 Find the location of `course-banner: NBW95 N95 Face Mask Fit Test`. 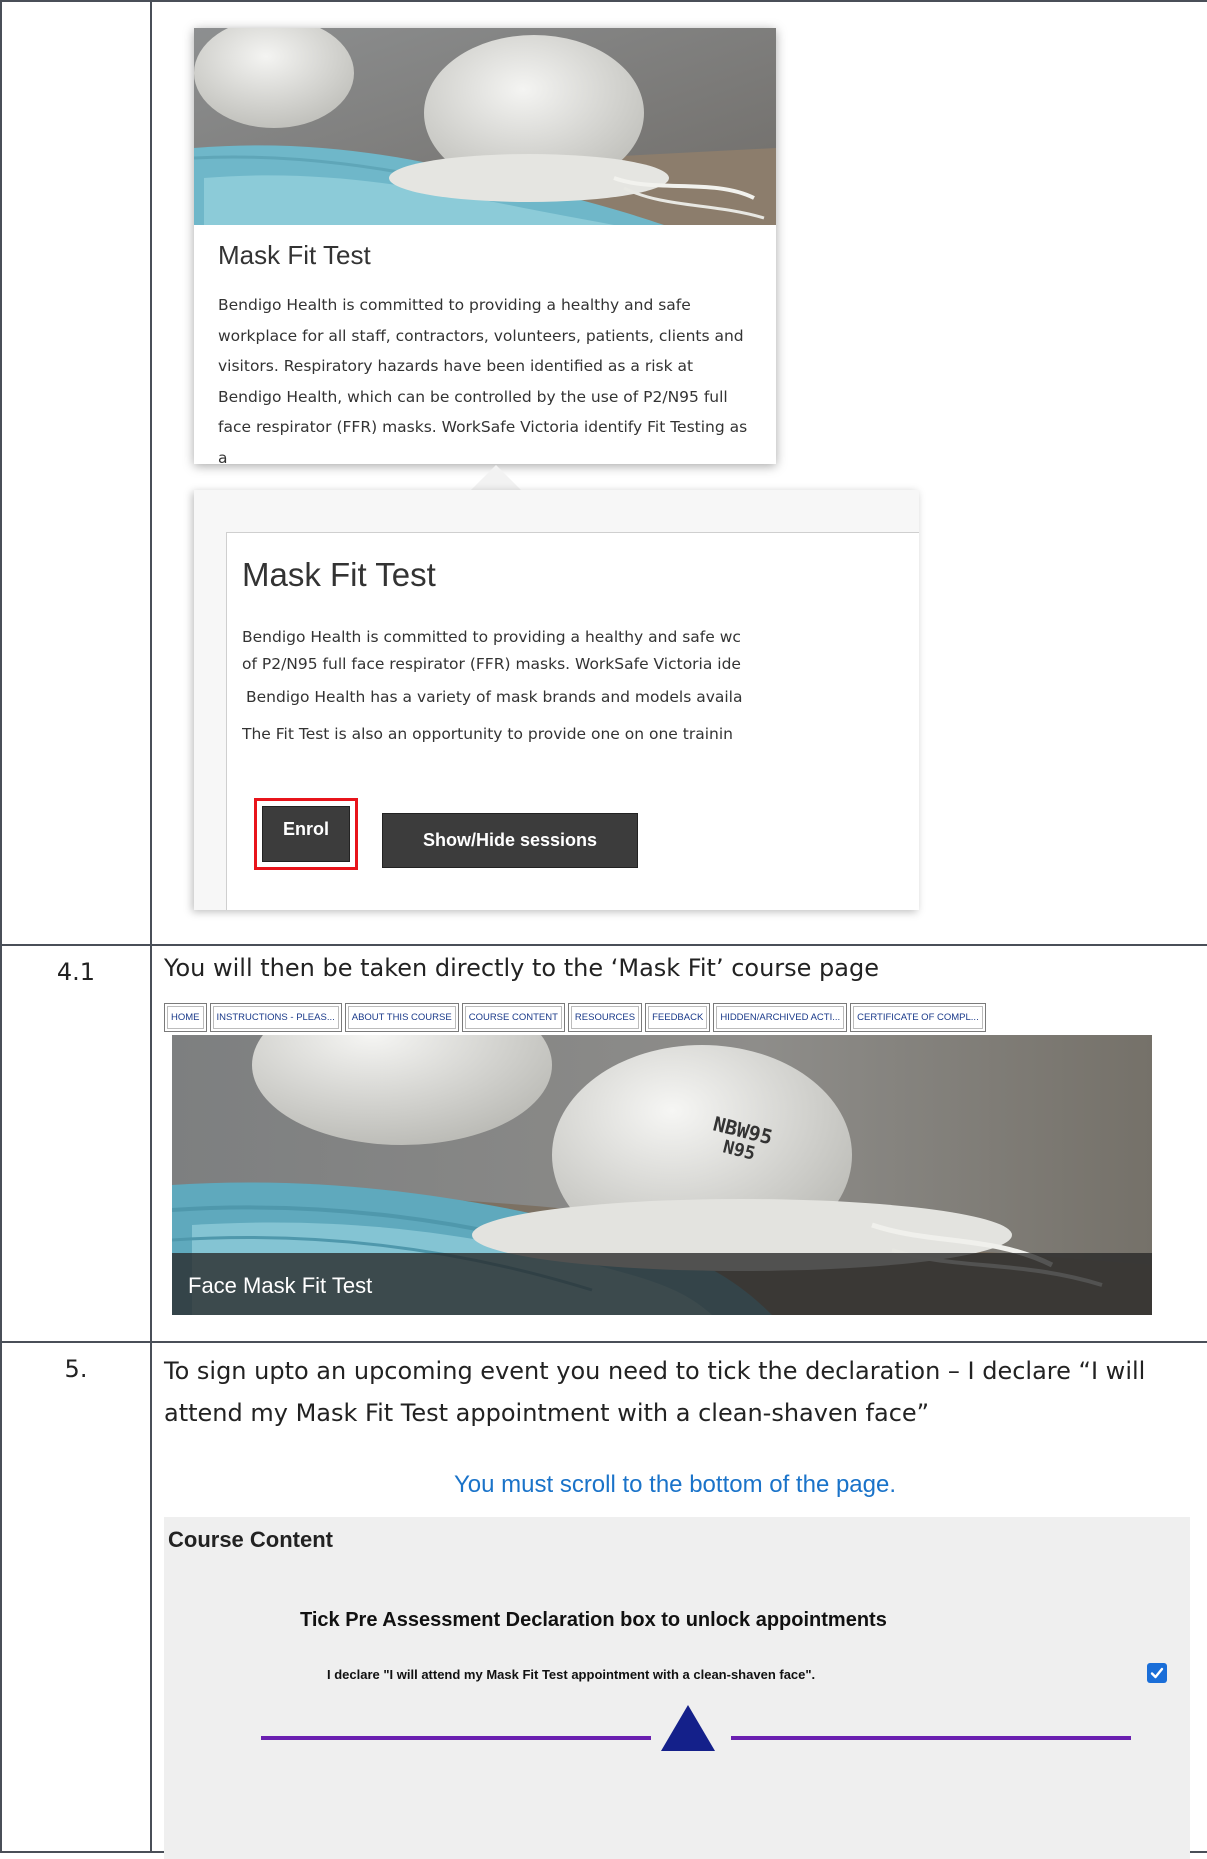

course-banner: NBW95 N95 Face Mask Fit Test is located at coordinates (662, 1175).